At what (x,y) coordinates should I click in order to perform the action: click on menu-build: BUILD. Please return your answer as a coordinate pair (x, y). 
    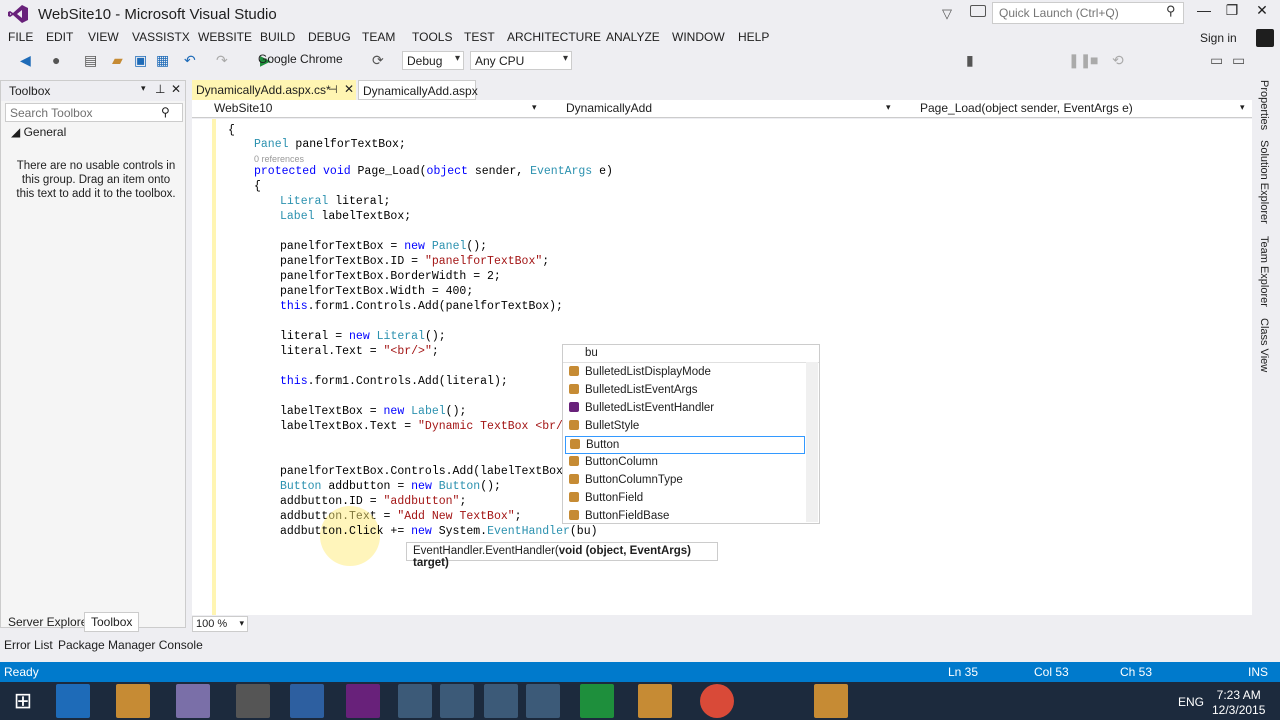
    Looking at the image, I should click on (277, 37).